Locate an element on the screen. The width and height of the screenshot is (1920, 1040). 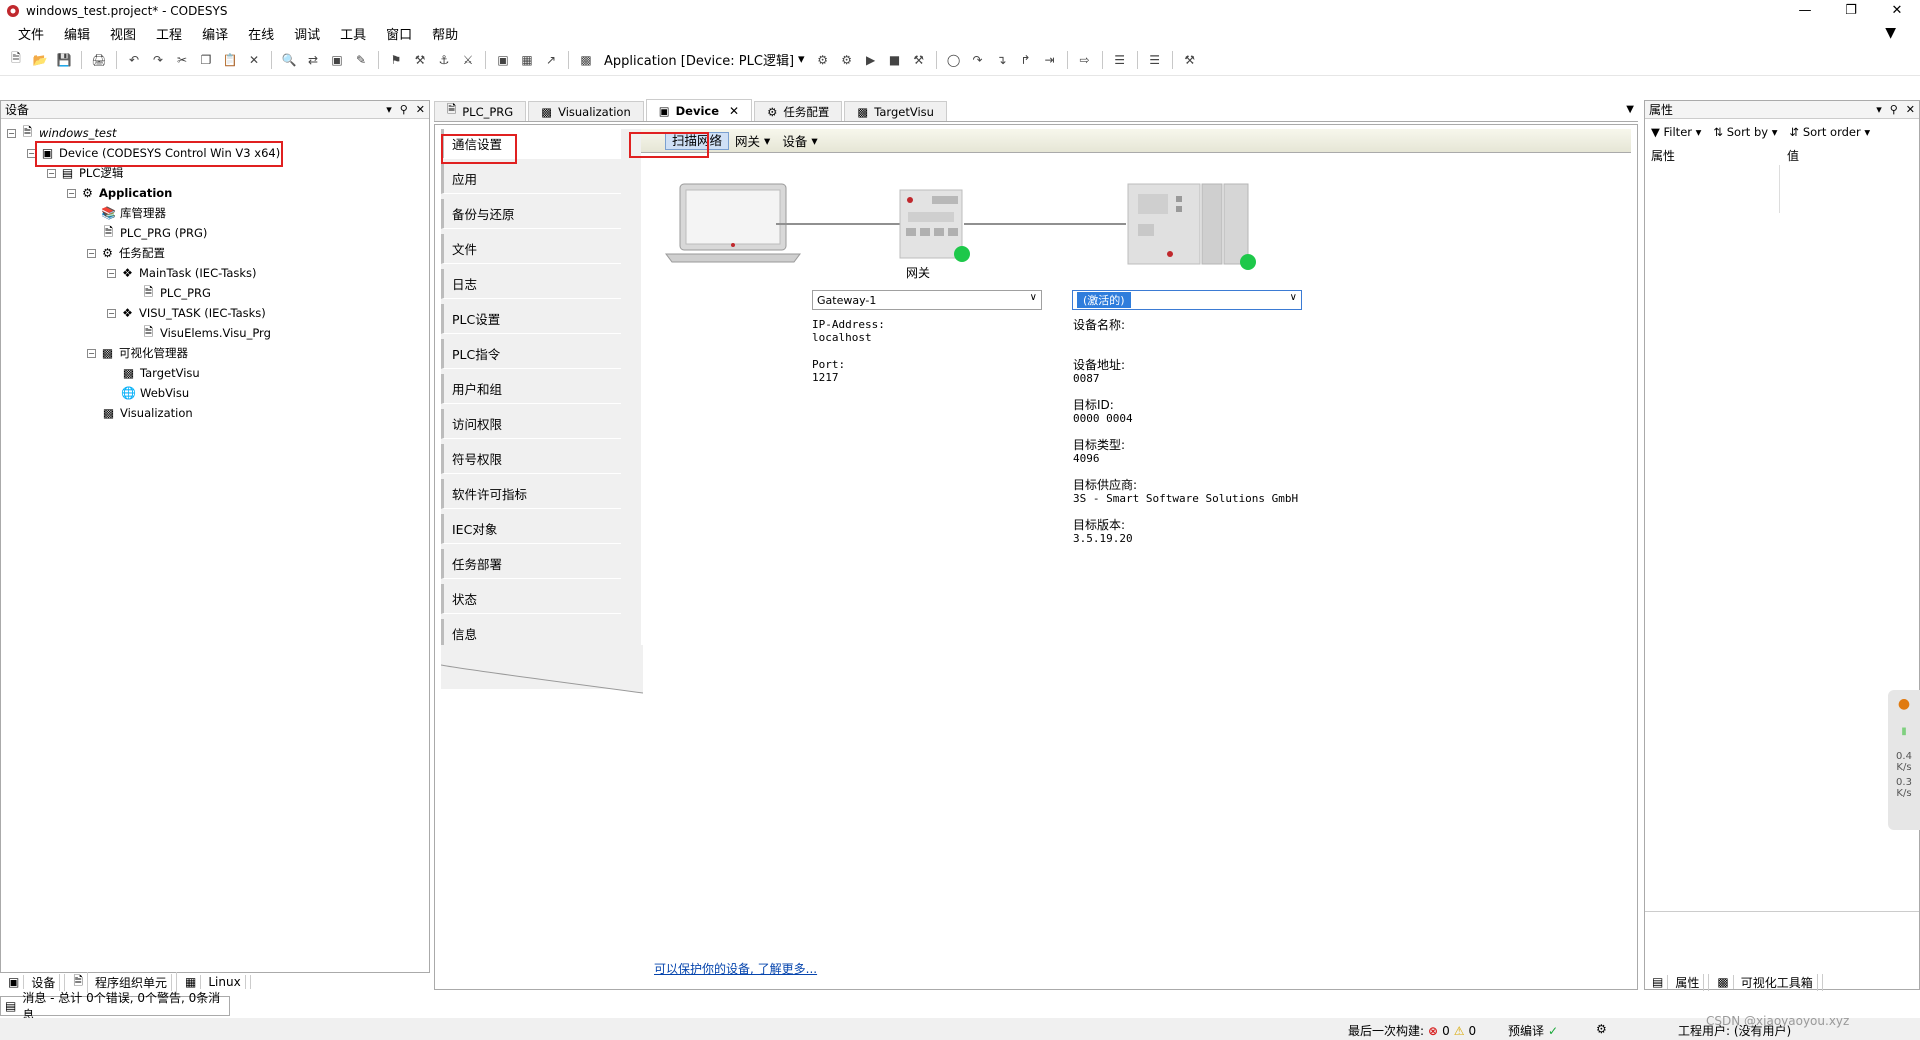
tree-node-visu-task-prg: 🗎 VisuElems.Visu_Prg is located at coordinates (206, 333).